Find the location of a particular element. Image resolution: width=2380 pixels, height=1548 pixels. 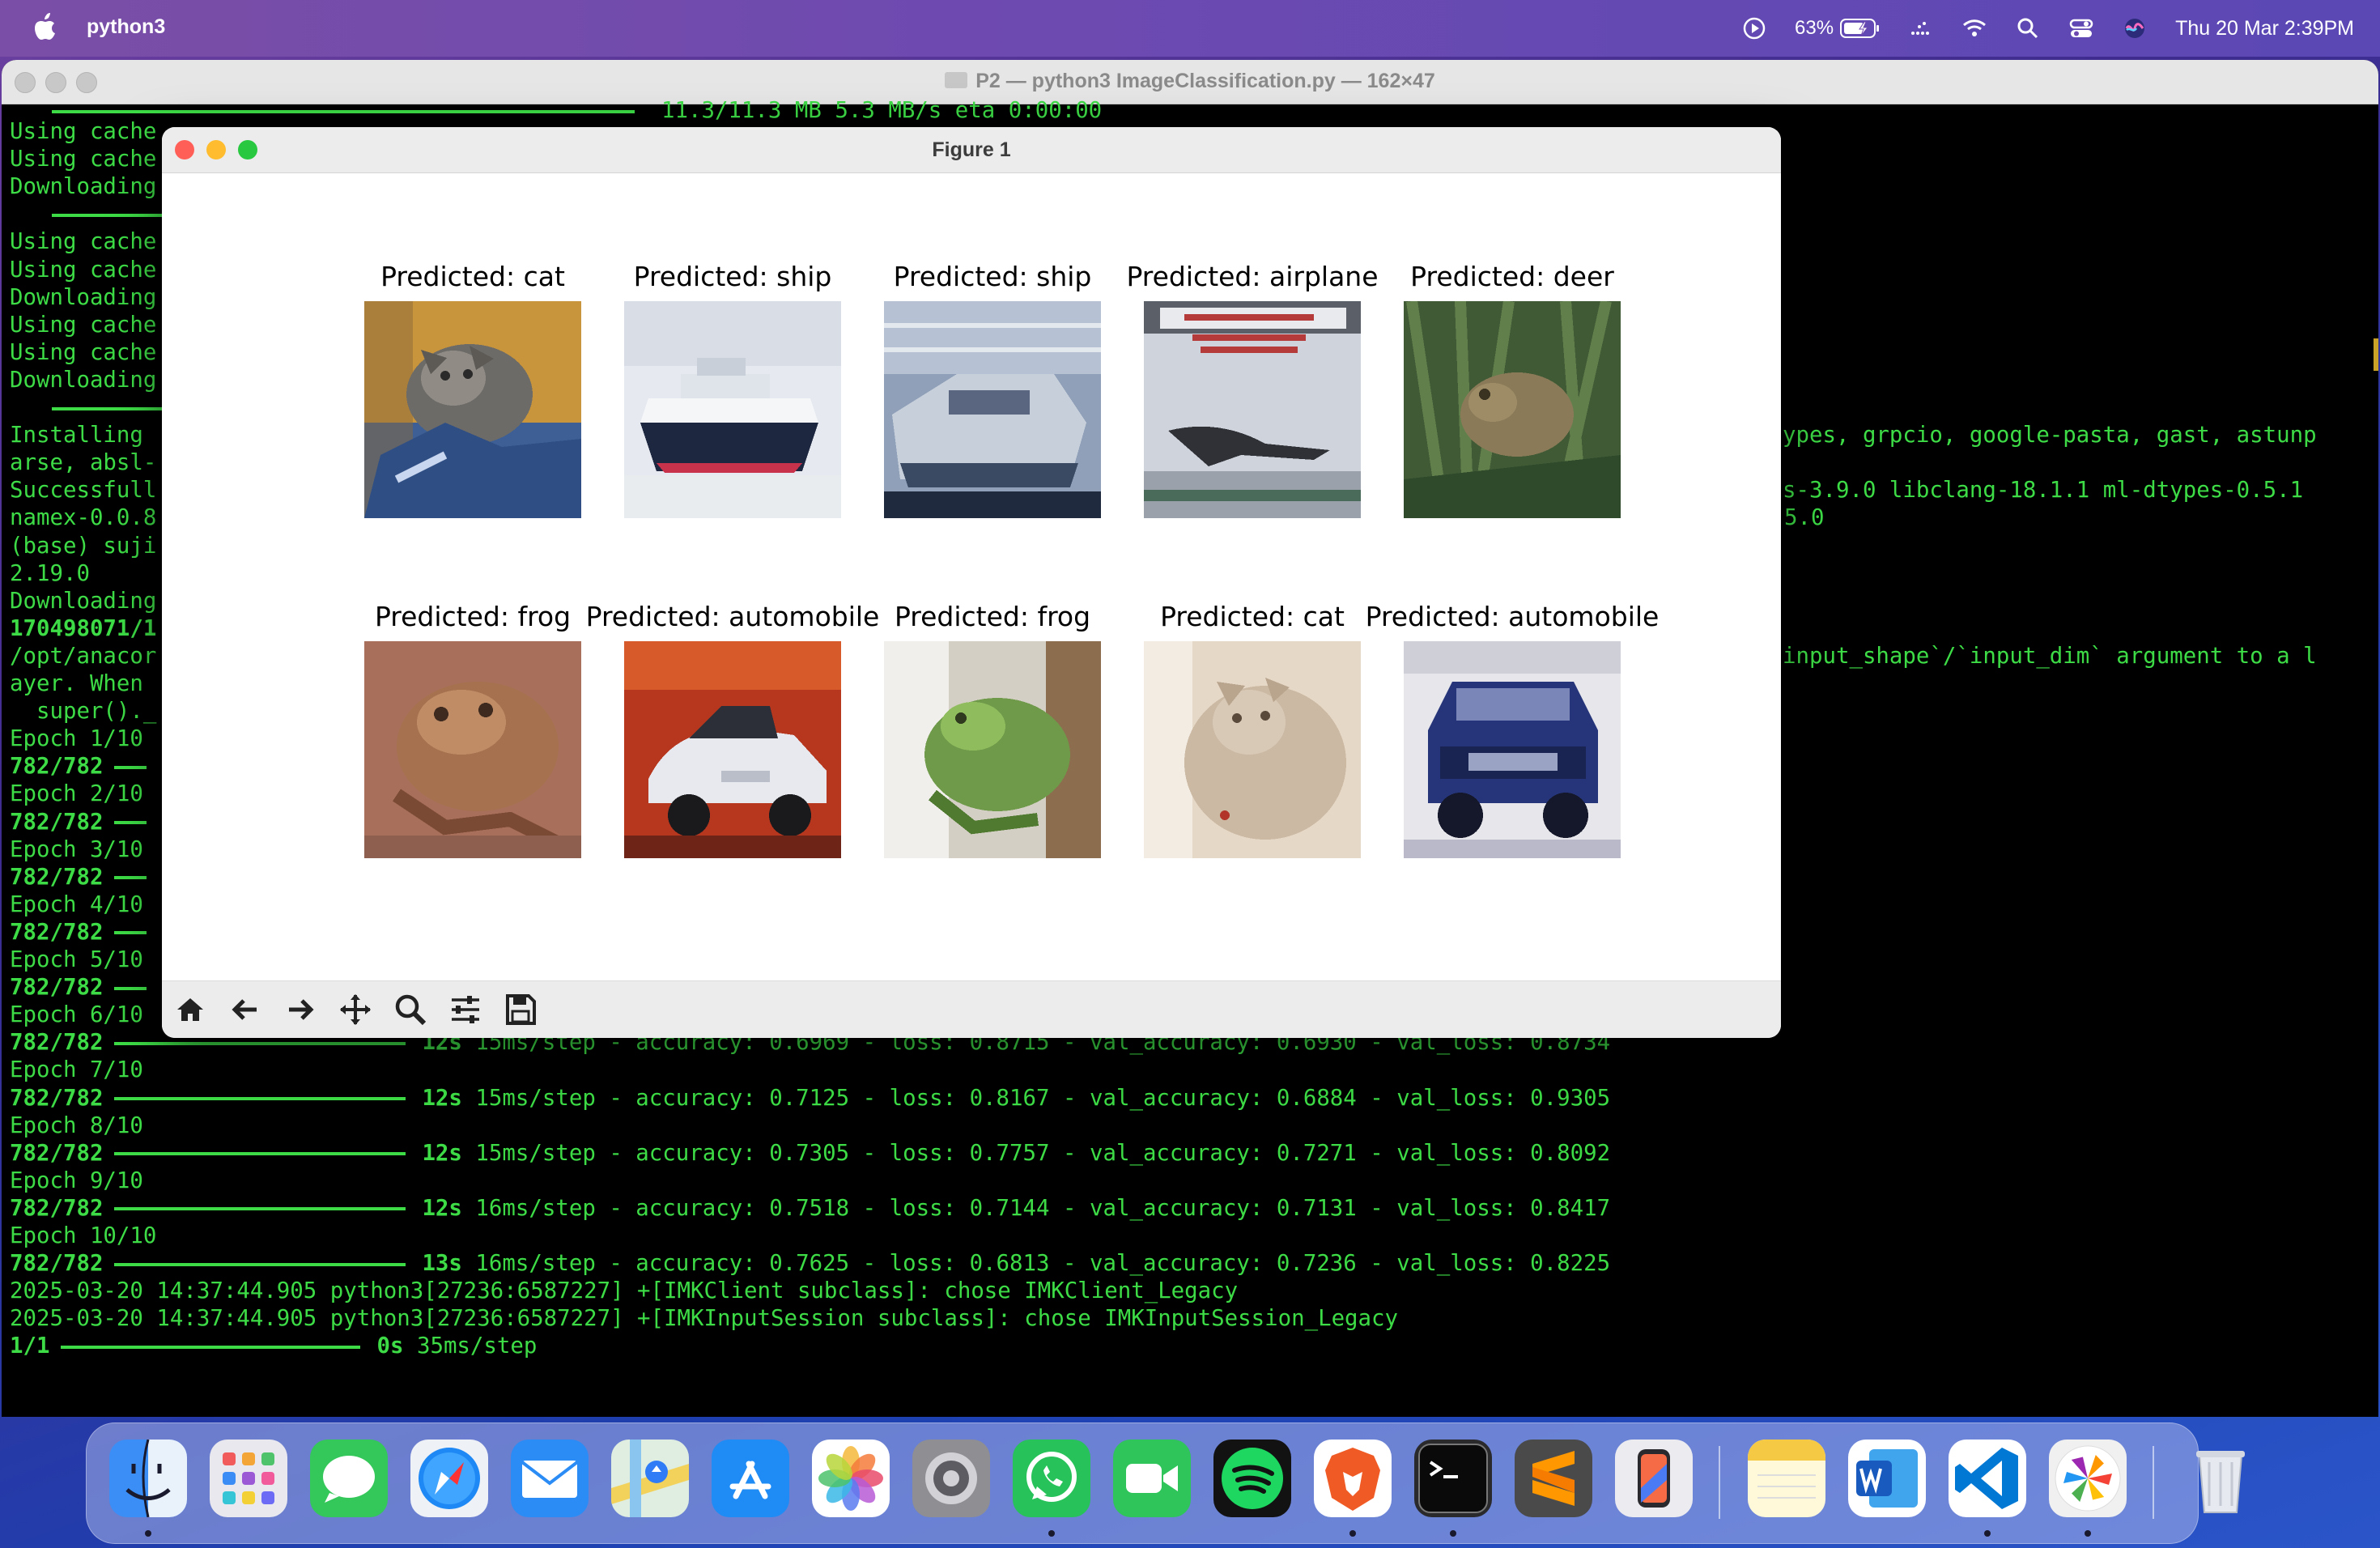

car-white-image is located at coordinates (732, 750).